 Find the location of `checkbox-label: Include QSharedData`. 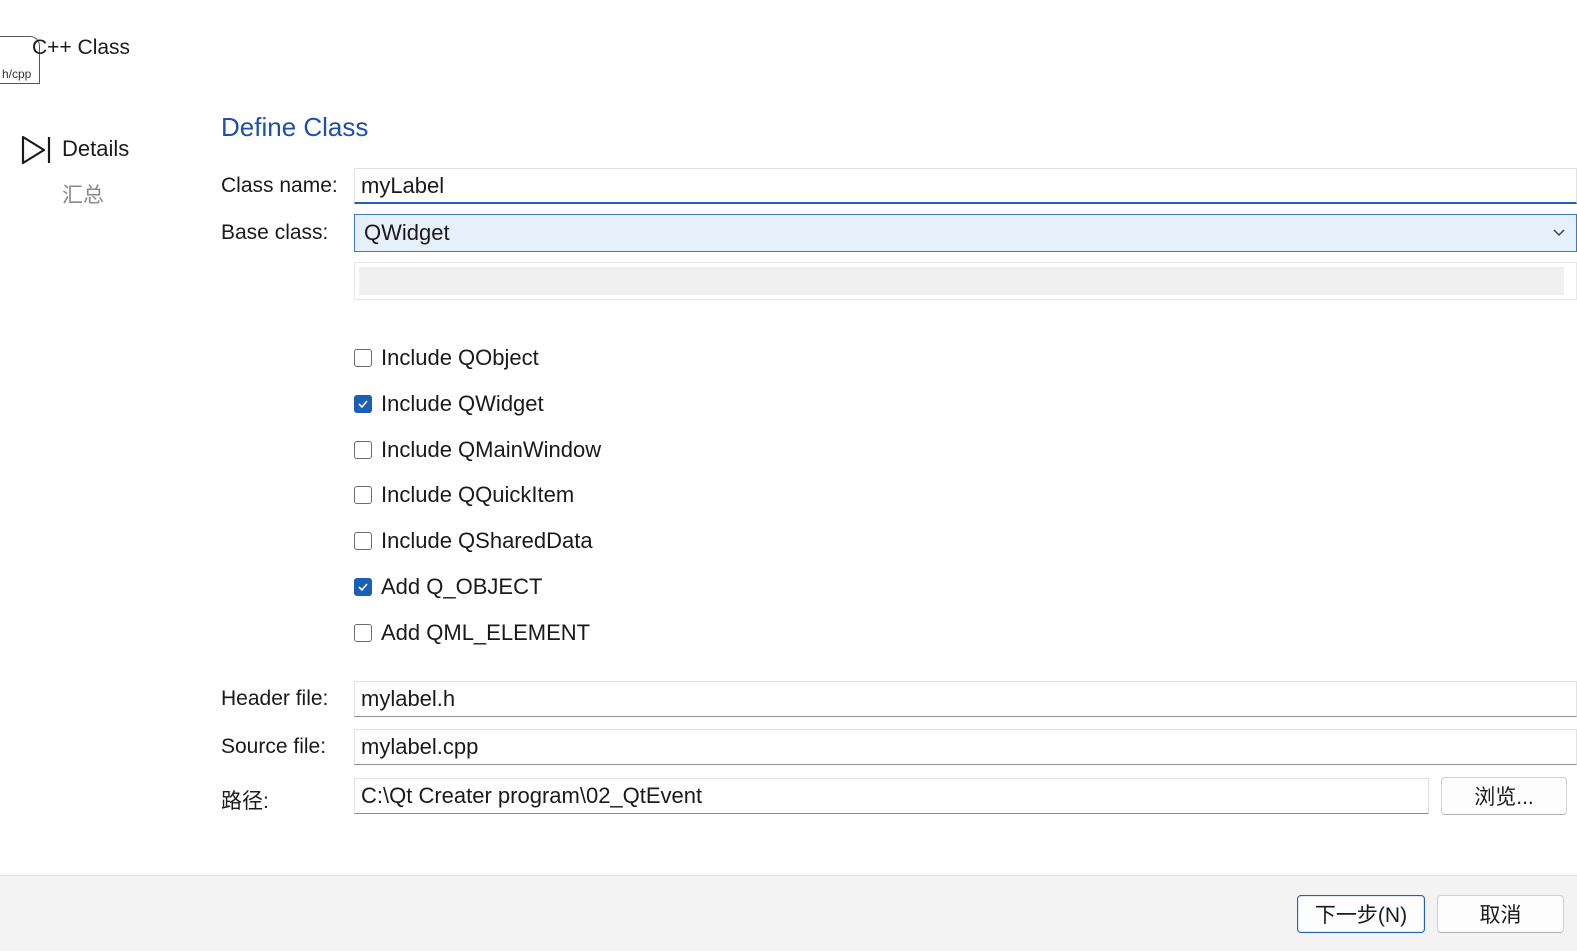

checkbox-label: Include QSharedData is located at coordinates (487, 540).